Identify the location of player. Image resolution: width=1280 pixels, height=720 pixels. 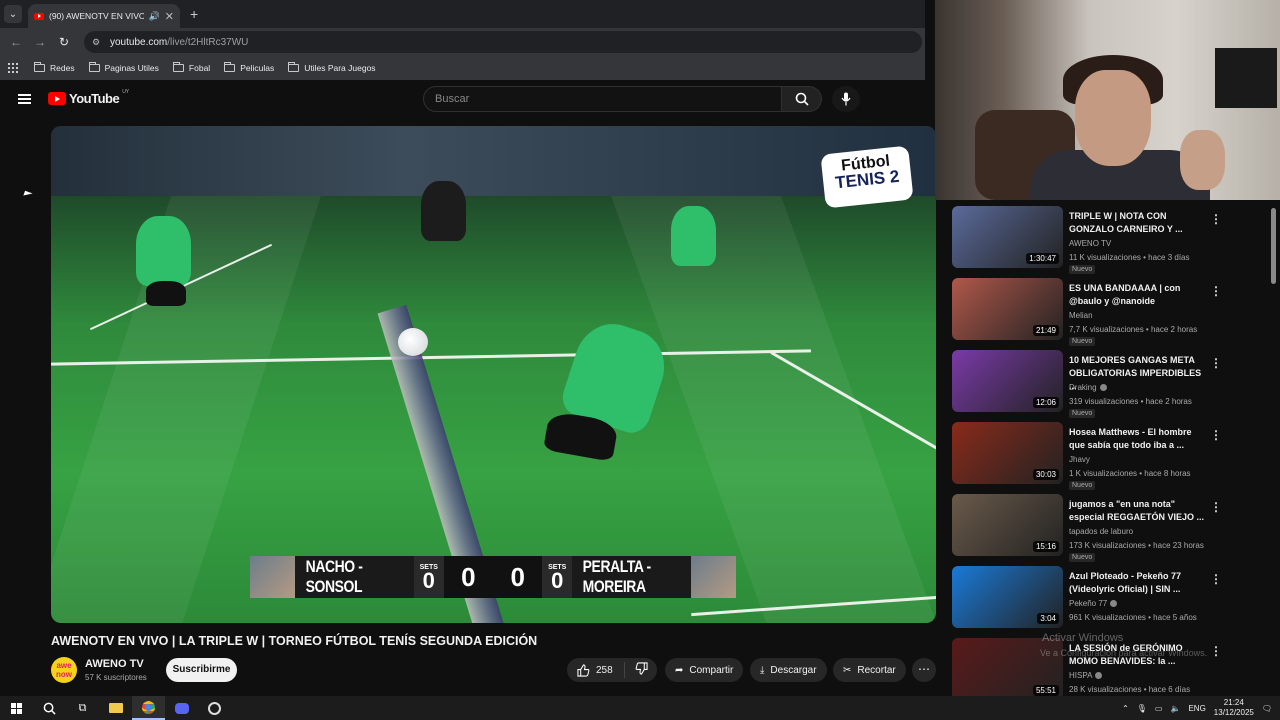
(163, 251).